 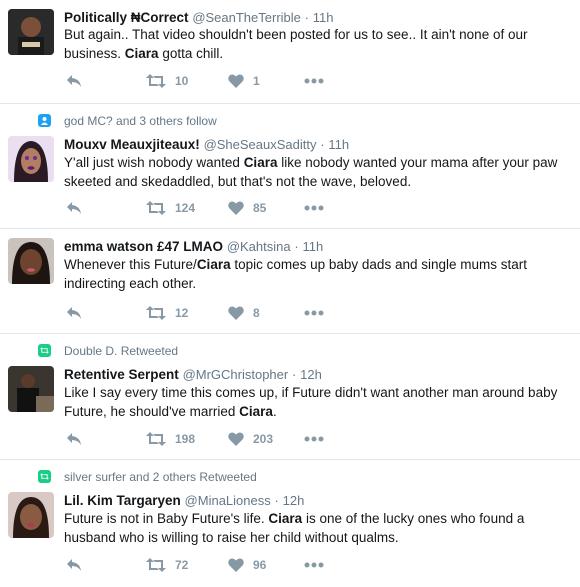 I want to click on like-button: 85, so click(x=247, y=208).